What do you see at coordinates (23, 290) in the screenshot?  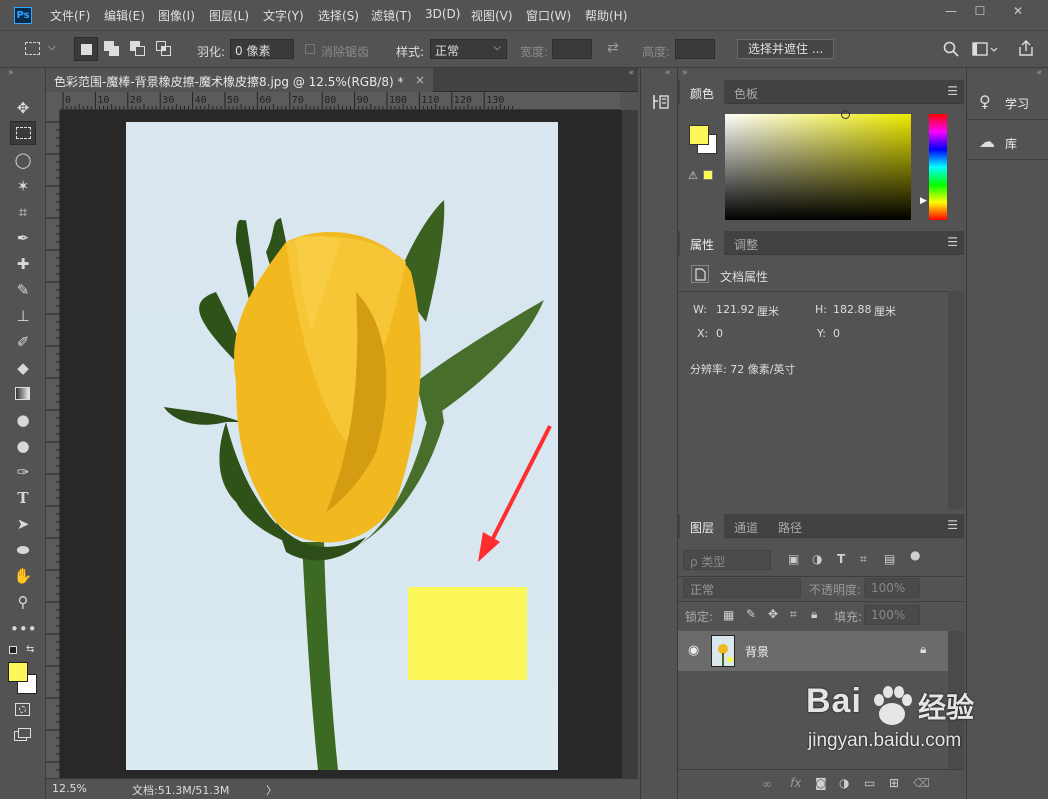 I see `brush-tool-icon: ✎` at bounding box center [23, 290].